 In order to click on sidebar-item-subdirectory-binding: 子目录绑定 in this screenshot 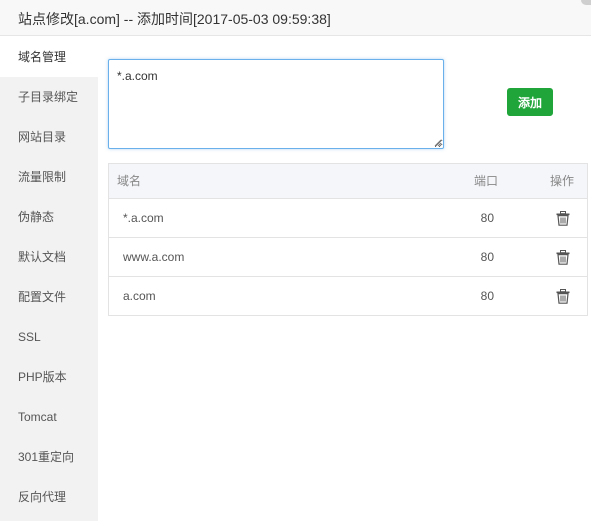, I will do `click(49, 97)`.